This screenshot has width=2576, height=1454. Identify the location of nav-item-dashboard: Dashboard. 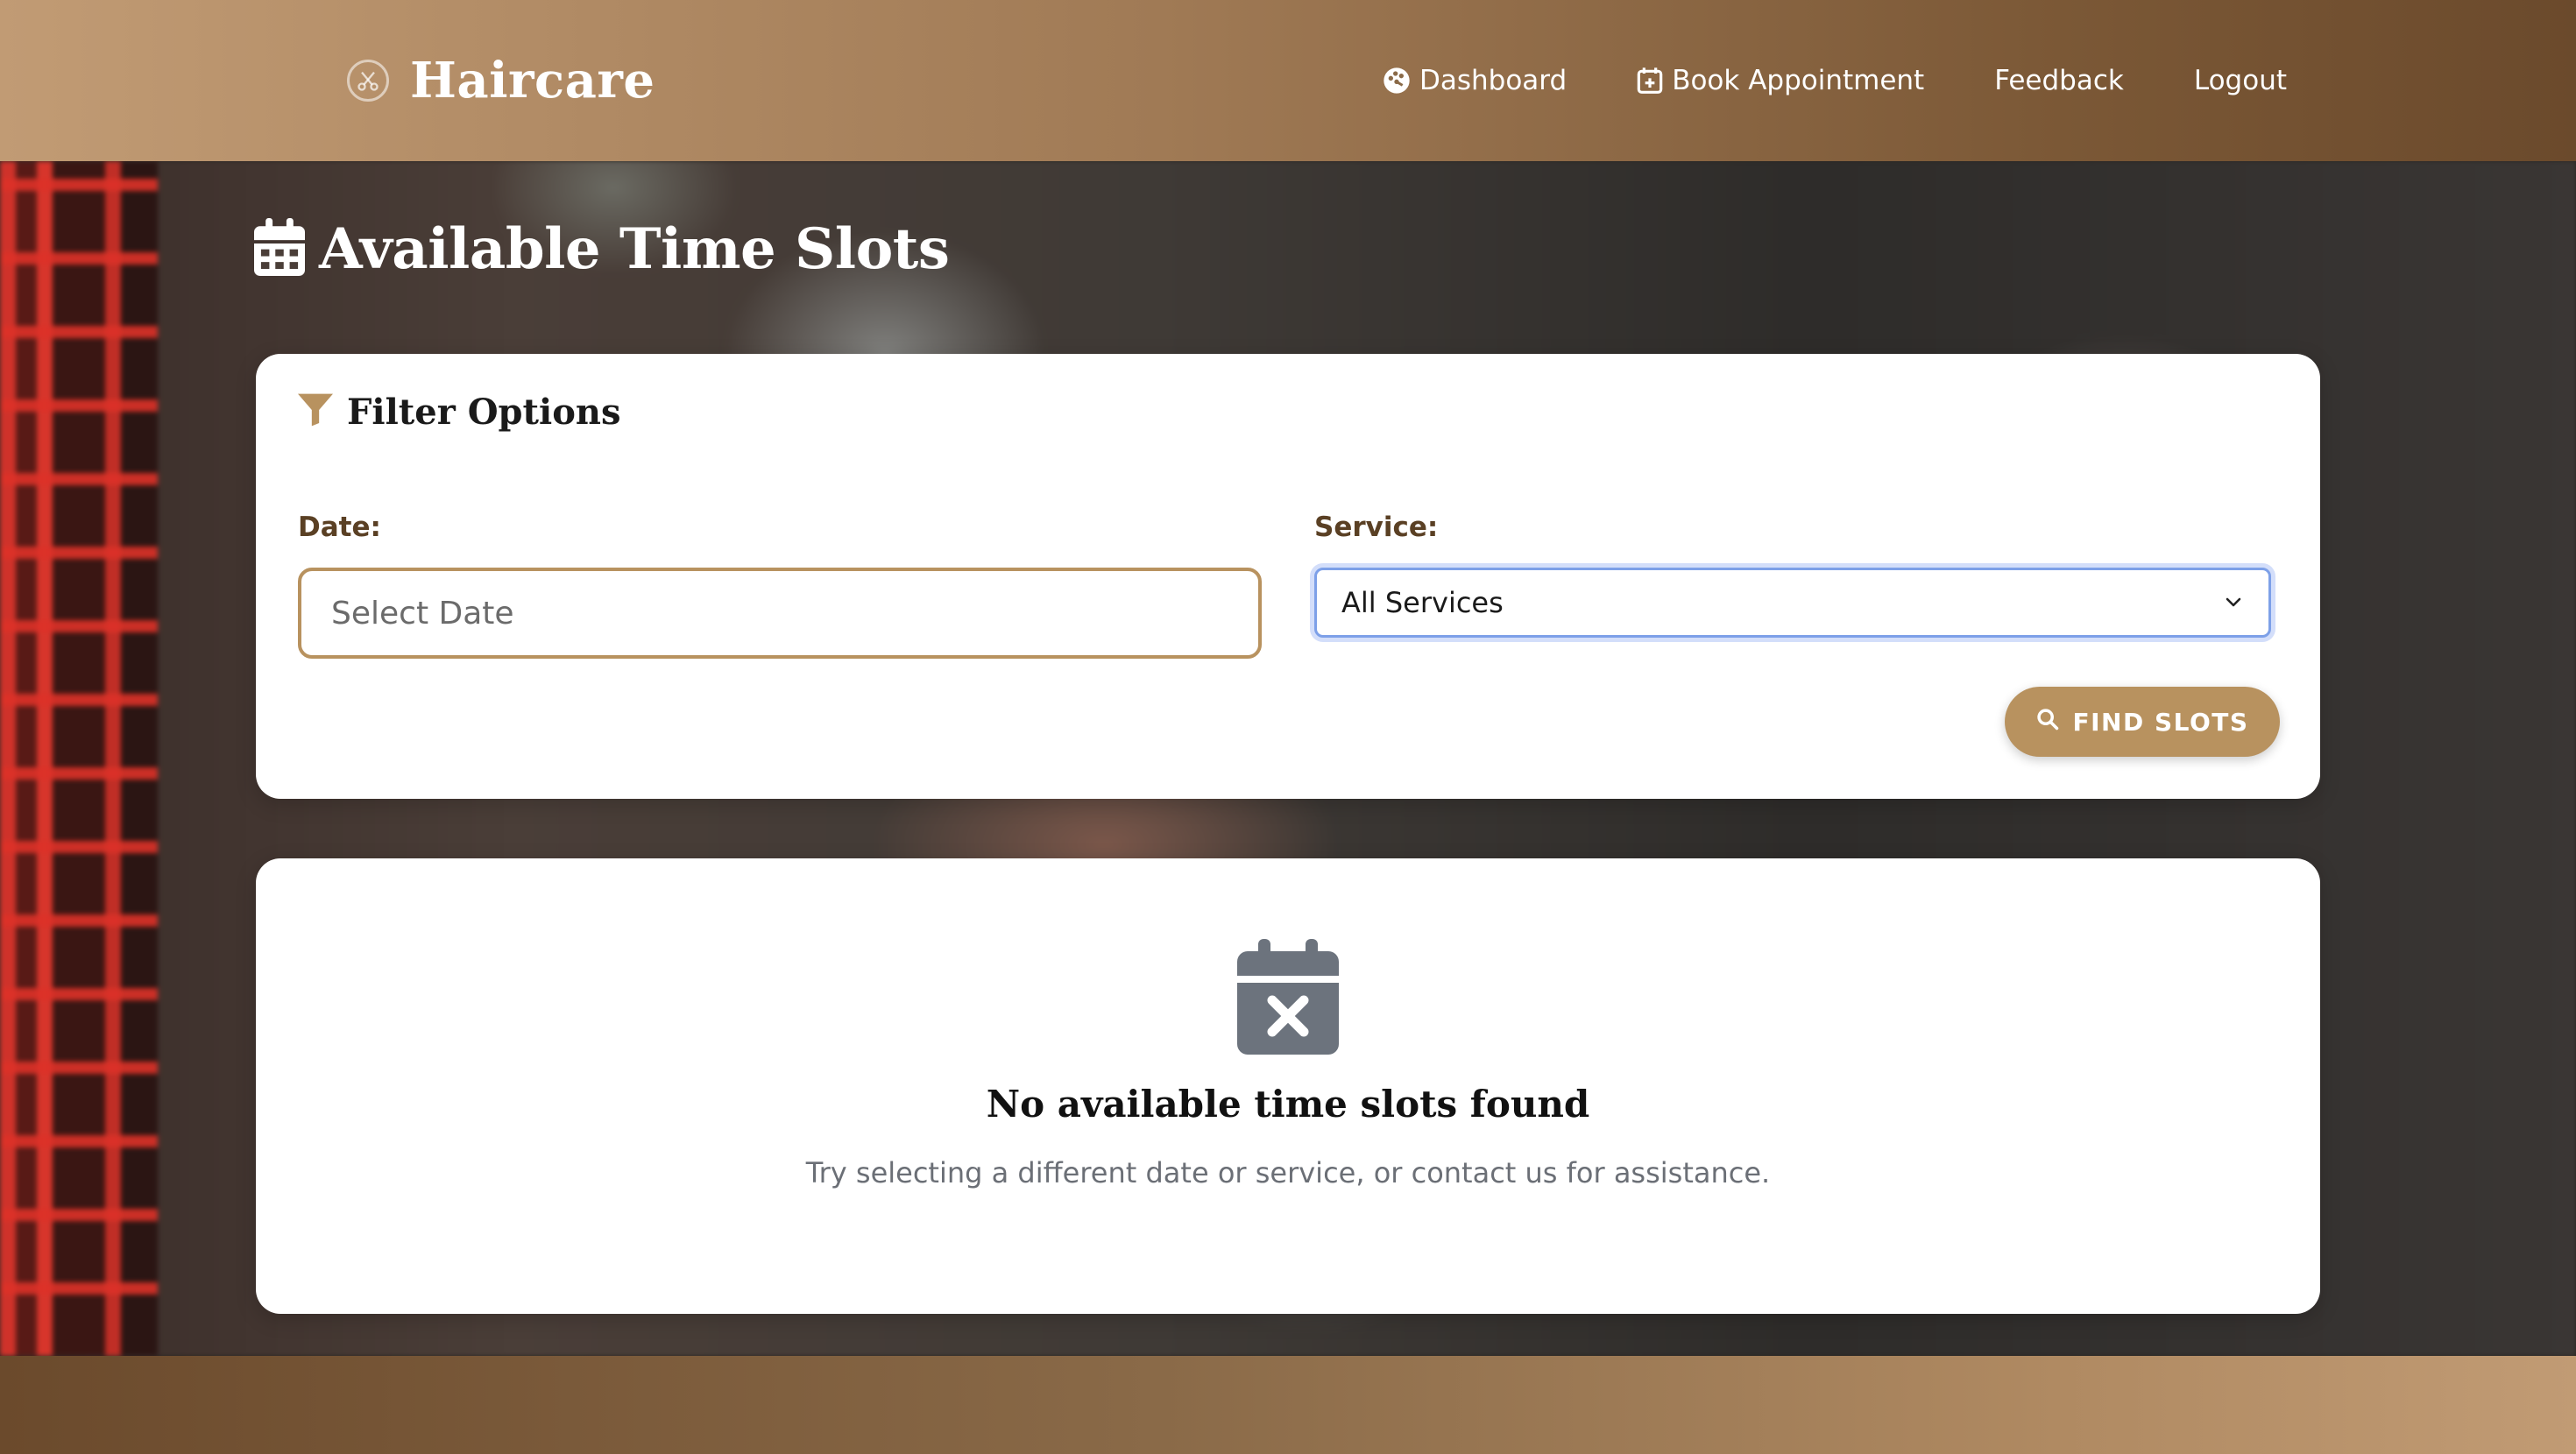
(1475, 80).